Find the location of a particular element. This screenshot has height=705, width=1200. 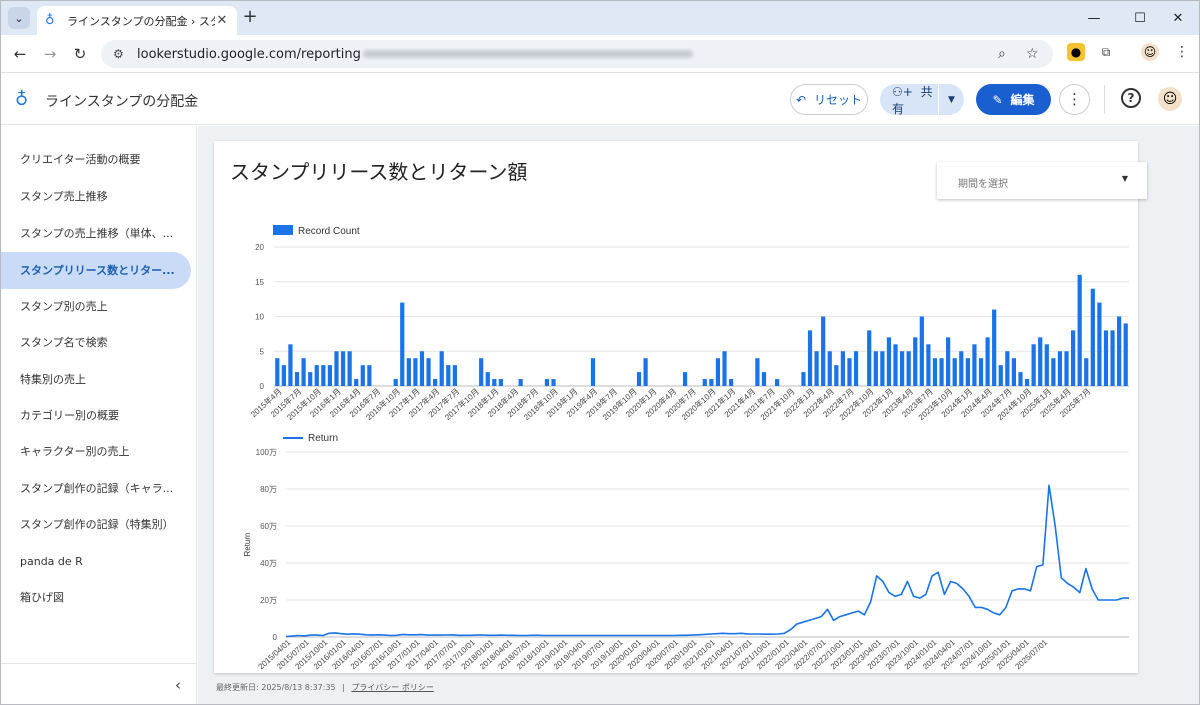

nav-item-creation-log-feature: スタンプ創作の記録（特集別） is located at coordinates (96, 524).